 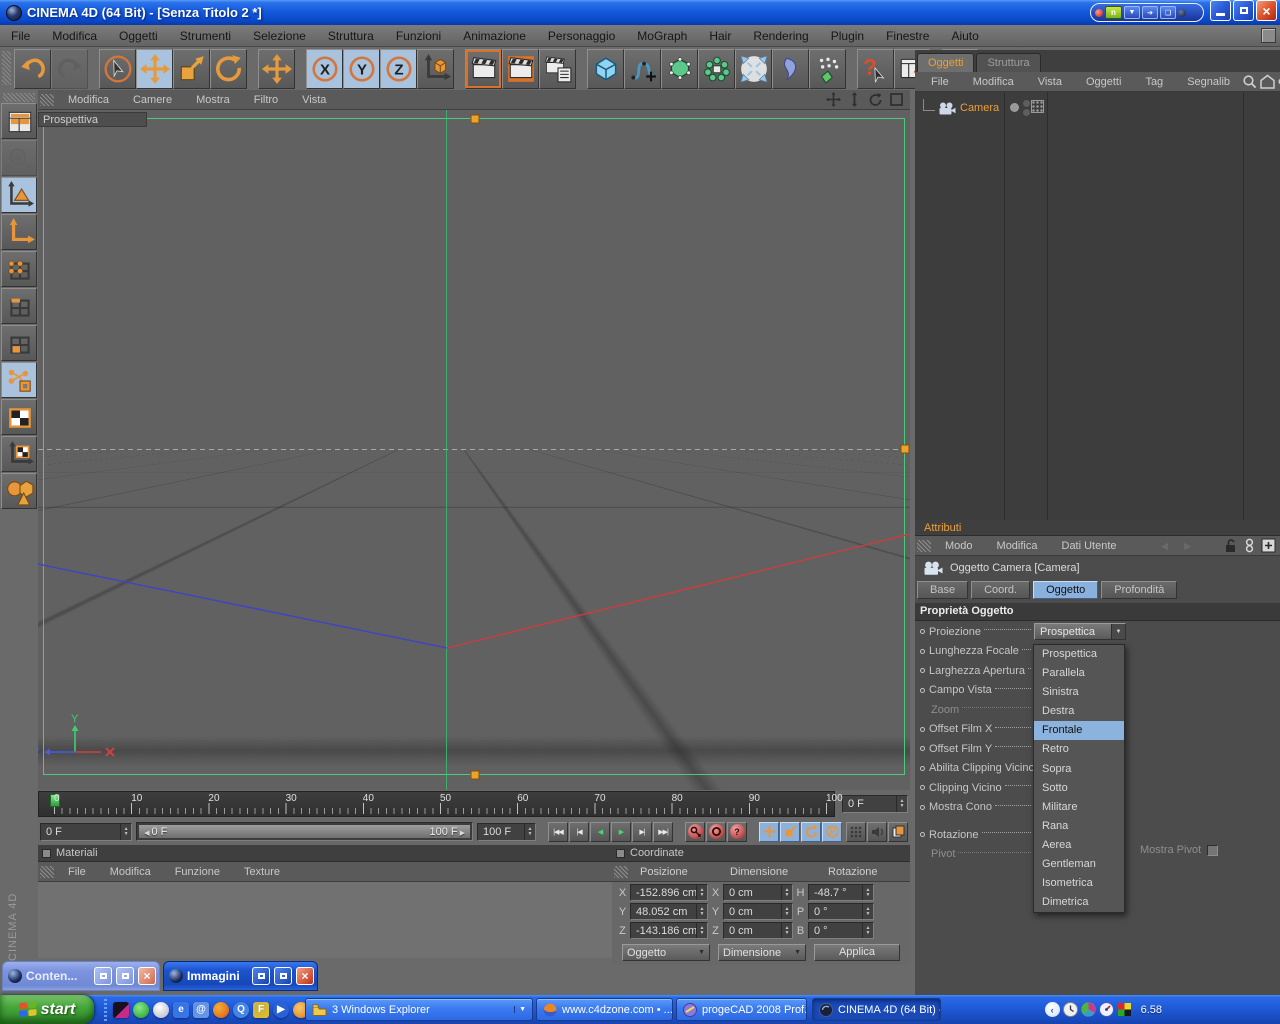 I want to click on goto-start-button: |◀◀, so click(x=558, y=831).